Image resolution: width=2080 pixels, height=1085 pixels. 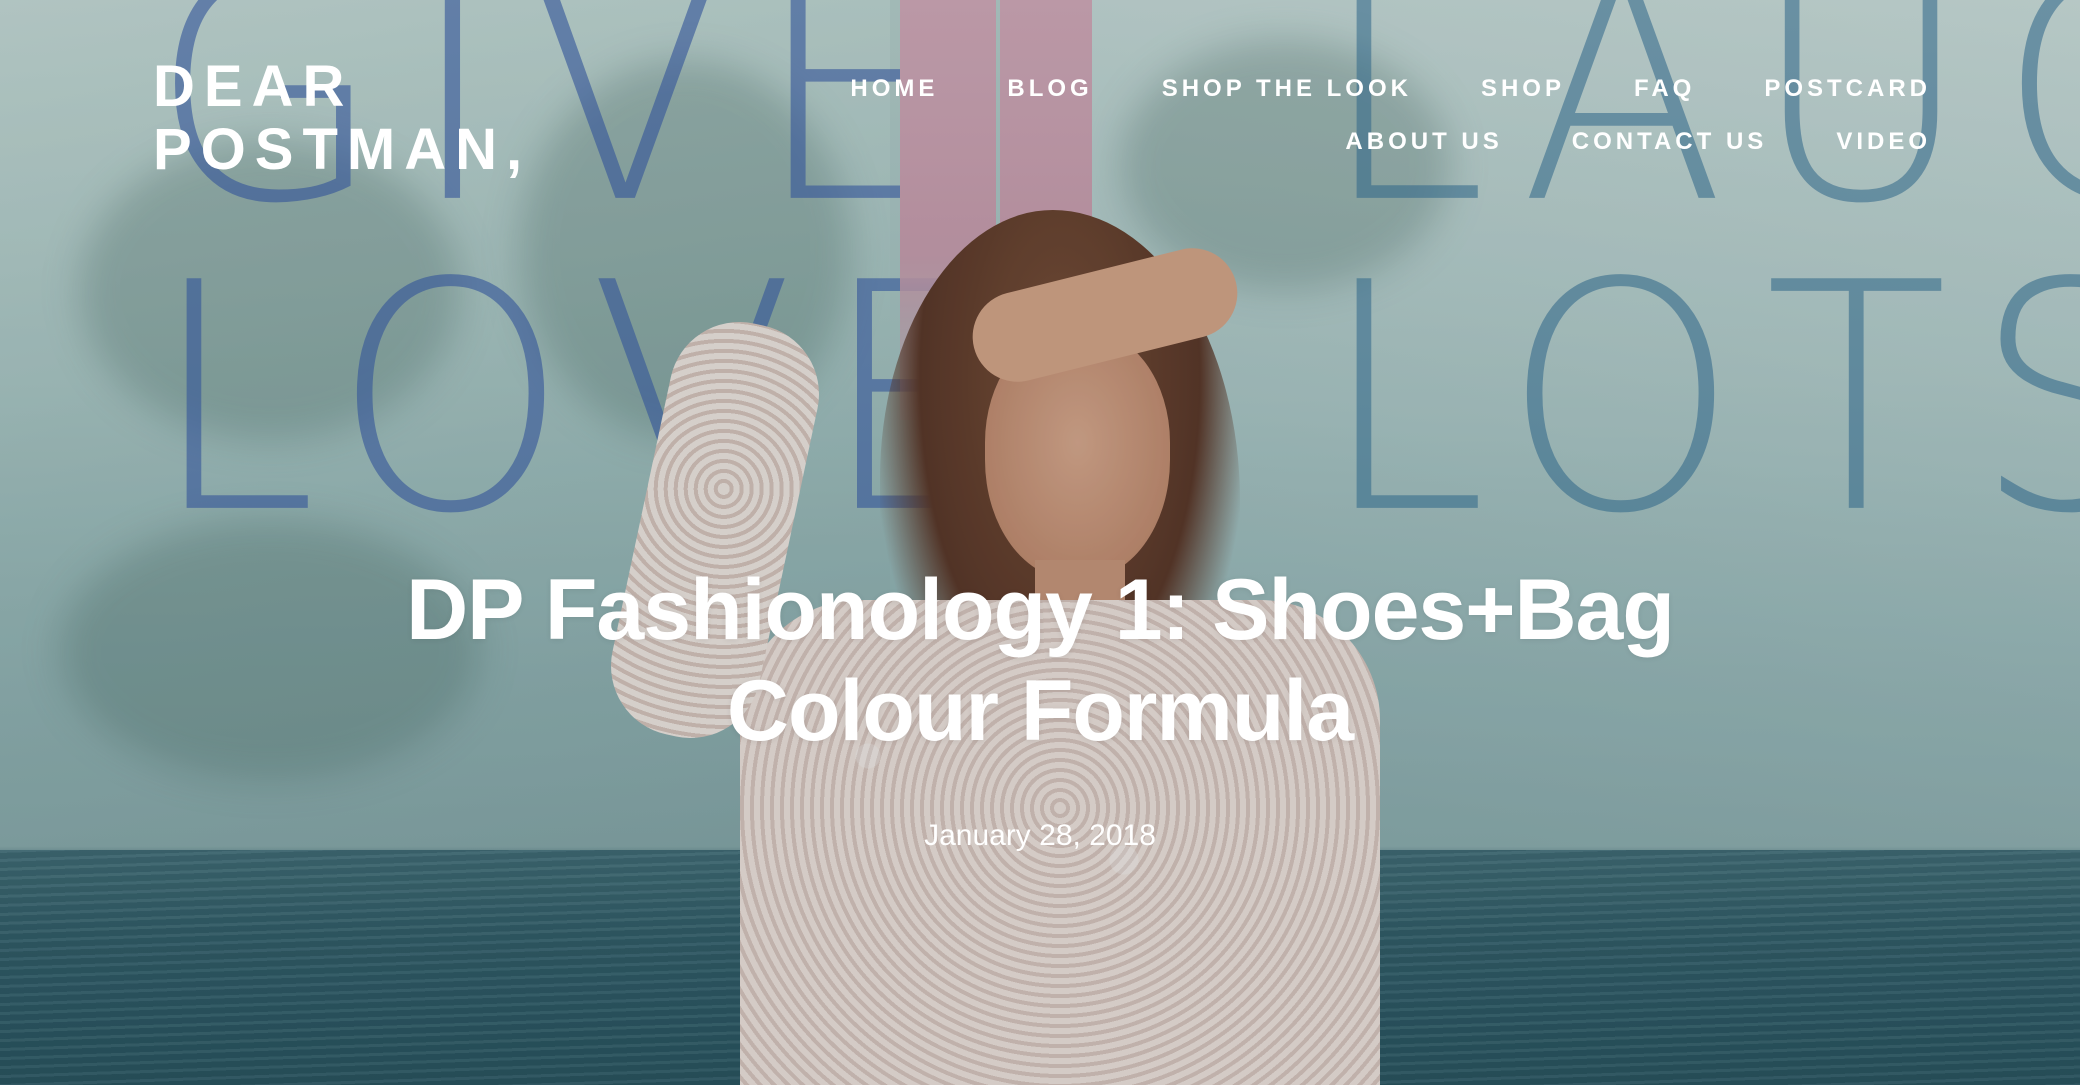 What do you see at coordinates (1049, 89) in the screenshot?
I see `nav-link-blog: BLOG` at bounding box center [1049, 89].